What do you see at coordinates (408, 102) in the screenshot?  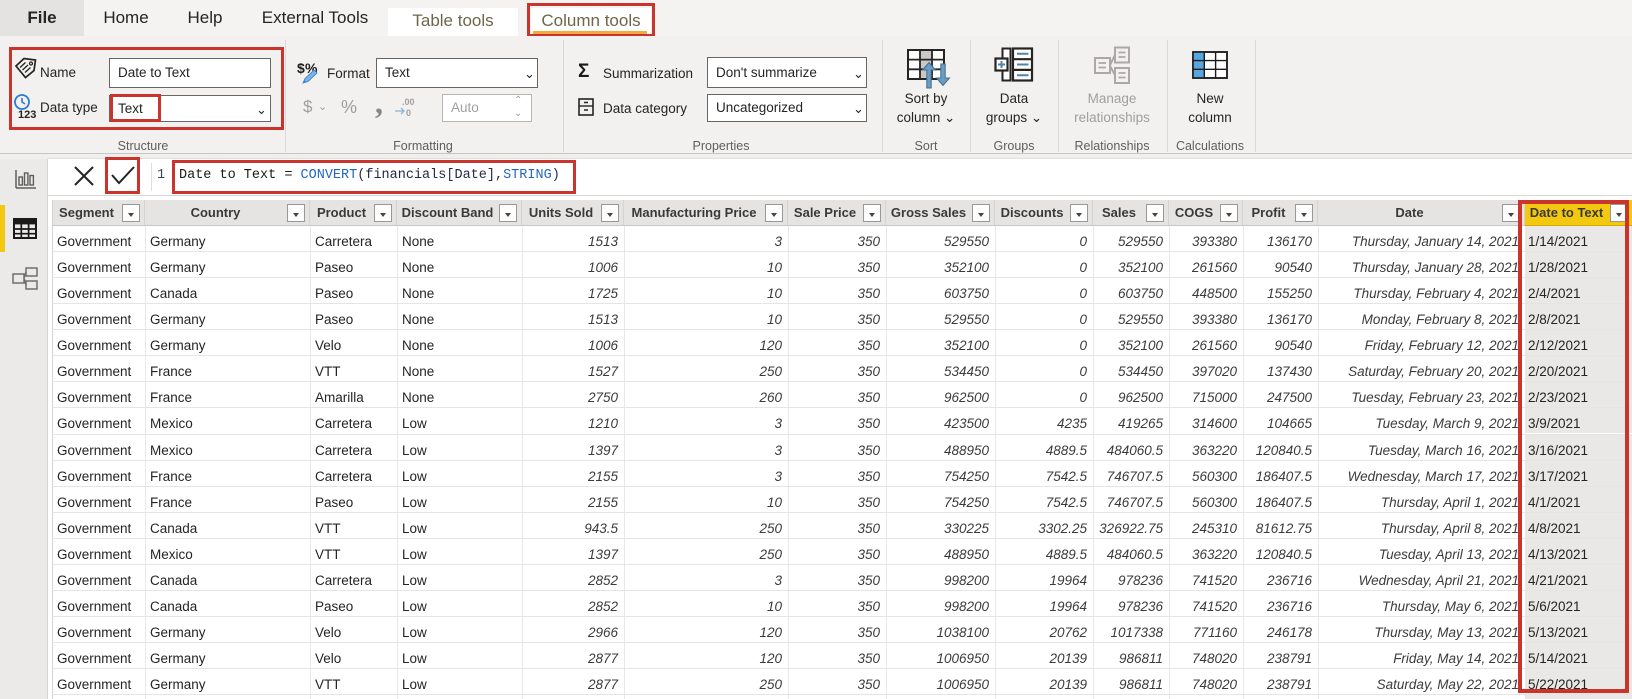 I see `svg-text: .00` at bounding box center [408, 102].